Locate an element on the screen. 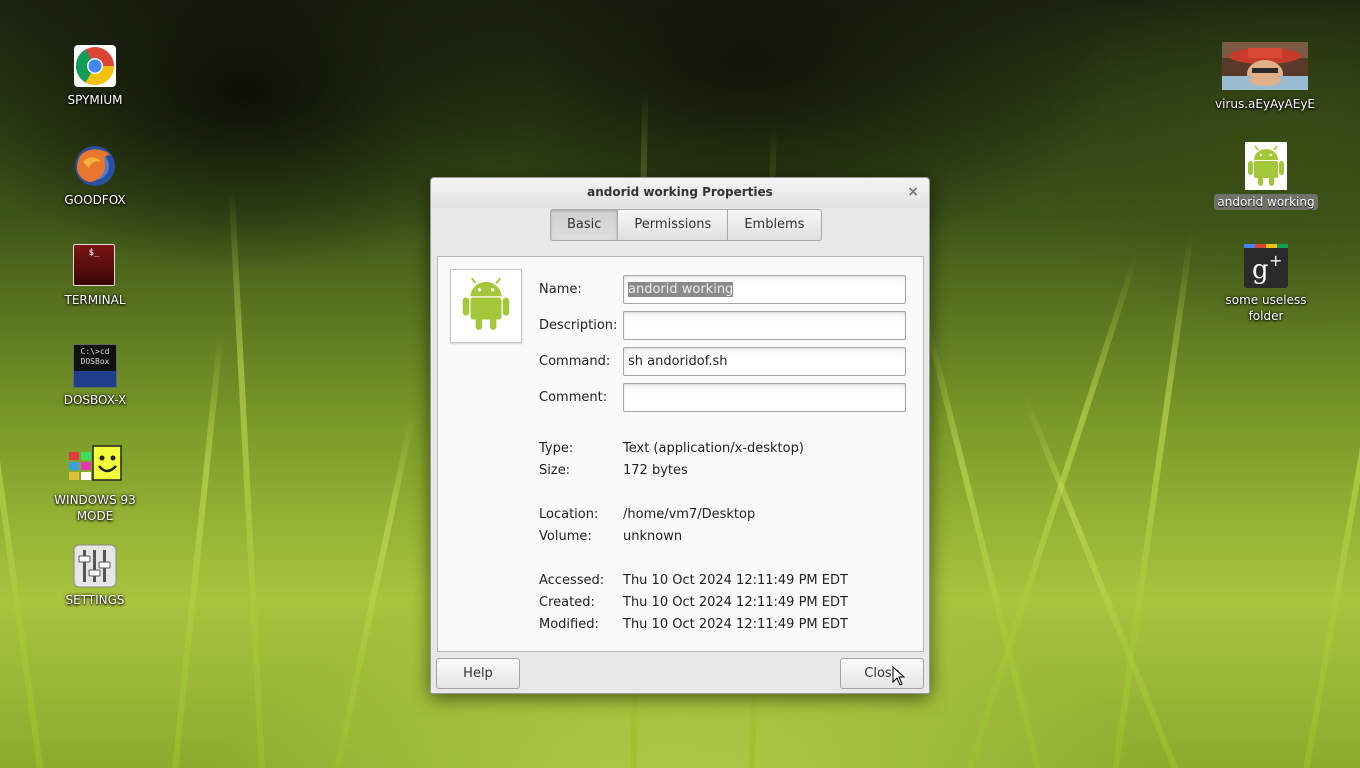 The image size is (1360, 768). description-field is located at coordinates (764, 325).